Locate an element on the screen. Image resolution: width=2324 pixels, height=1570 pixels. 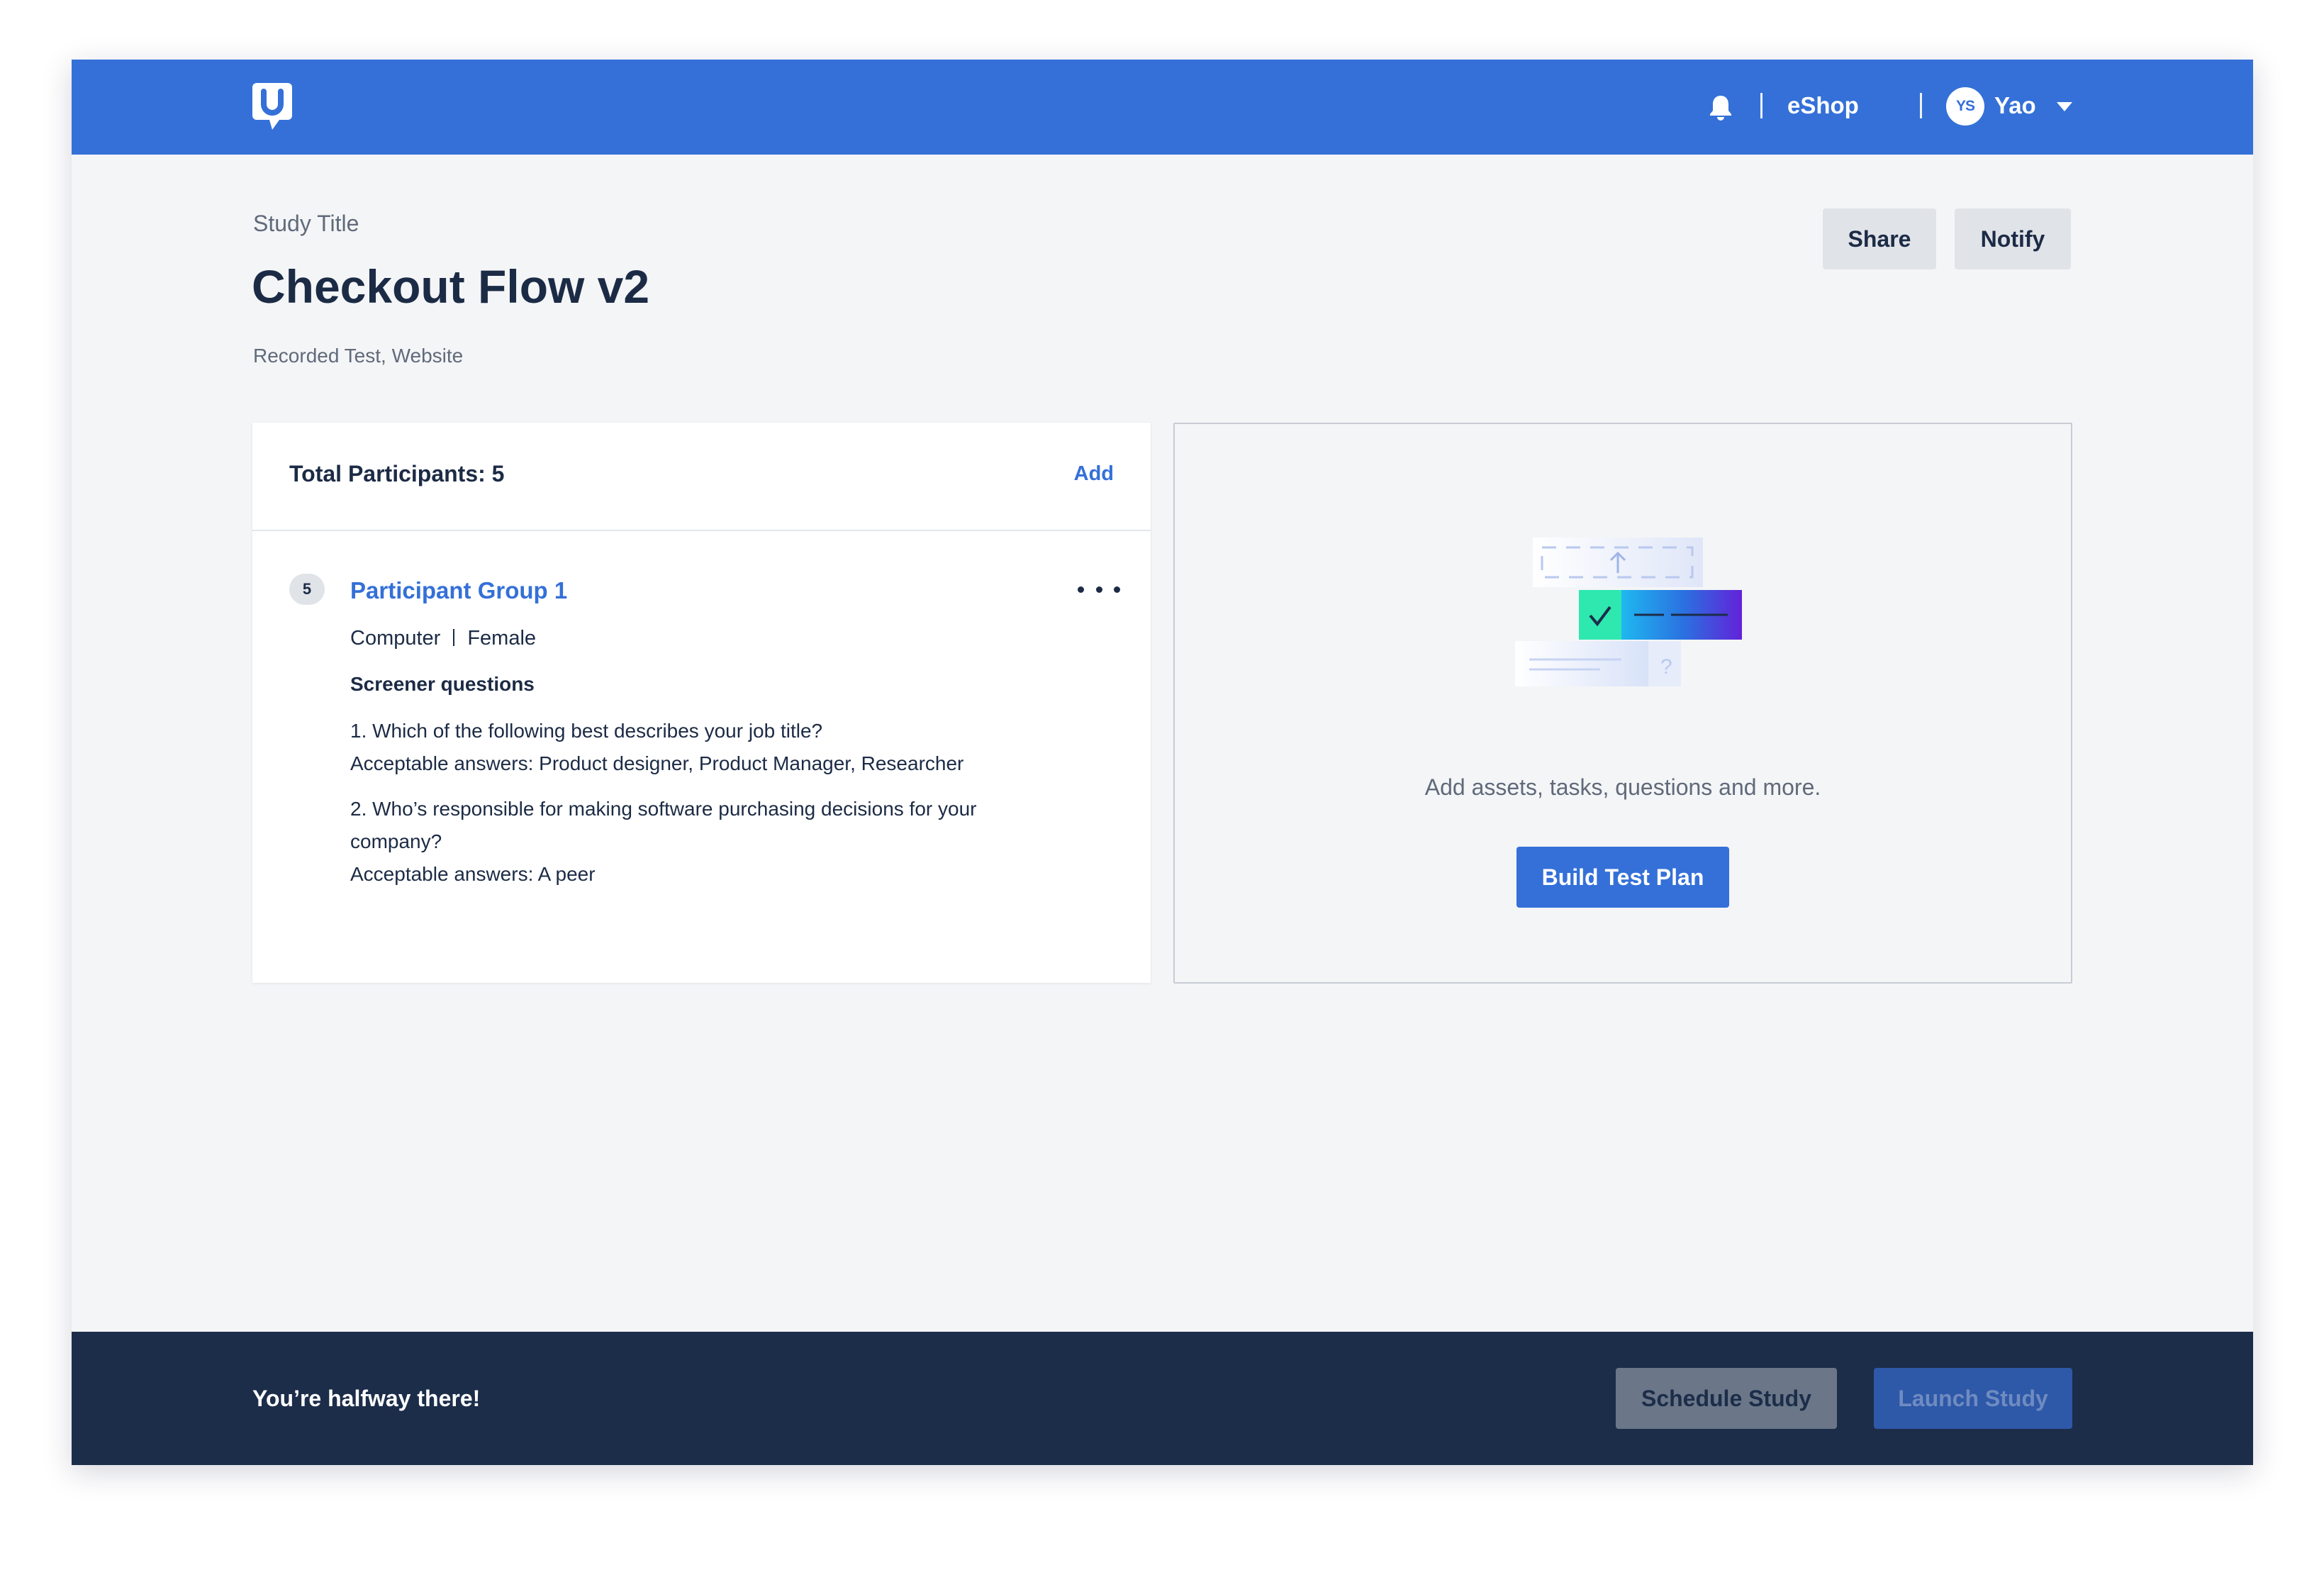
progress-message: You’re halfway there! is located at coordinates (367, 1398).